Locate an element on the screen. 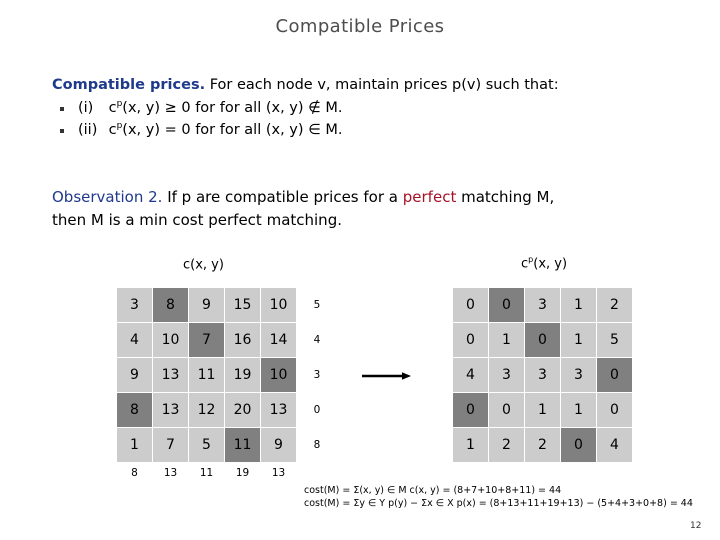 The image size is (720, 540). matrix-cell: 12 is located at coordinates (206, 410).